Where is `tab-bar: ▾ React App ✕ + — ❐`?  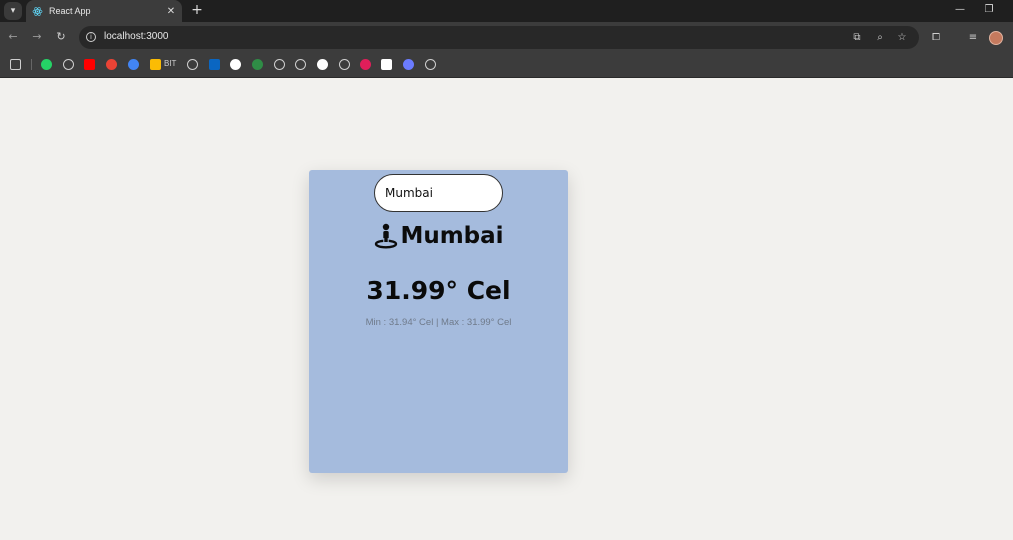
tab-bar: ▾ React App ✕ + — ❐ is located at coordinates (506, 11).